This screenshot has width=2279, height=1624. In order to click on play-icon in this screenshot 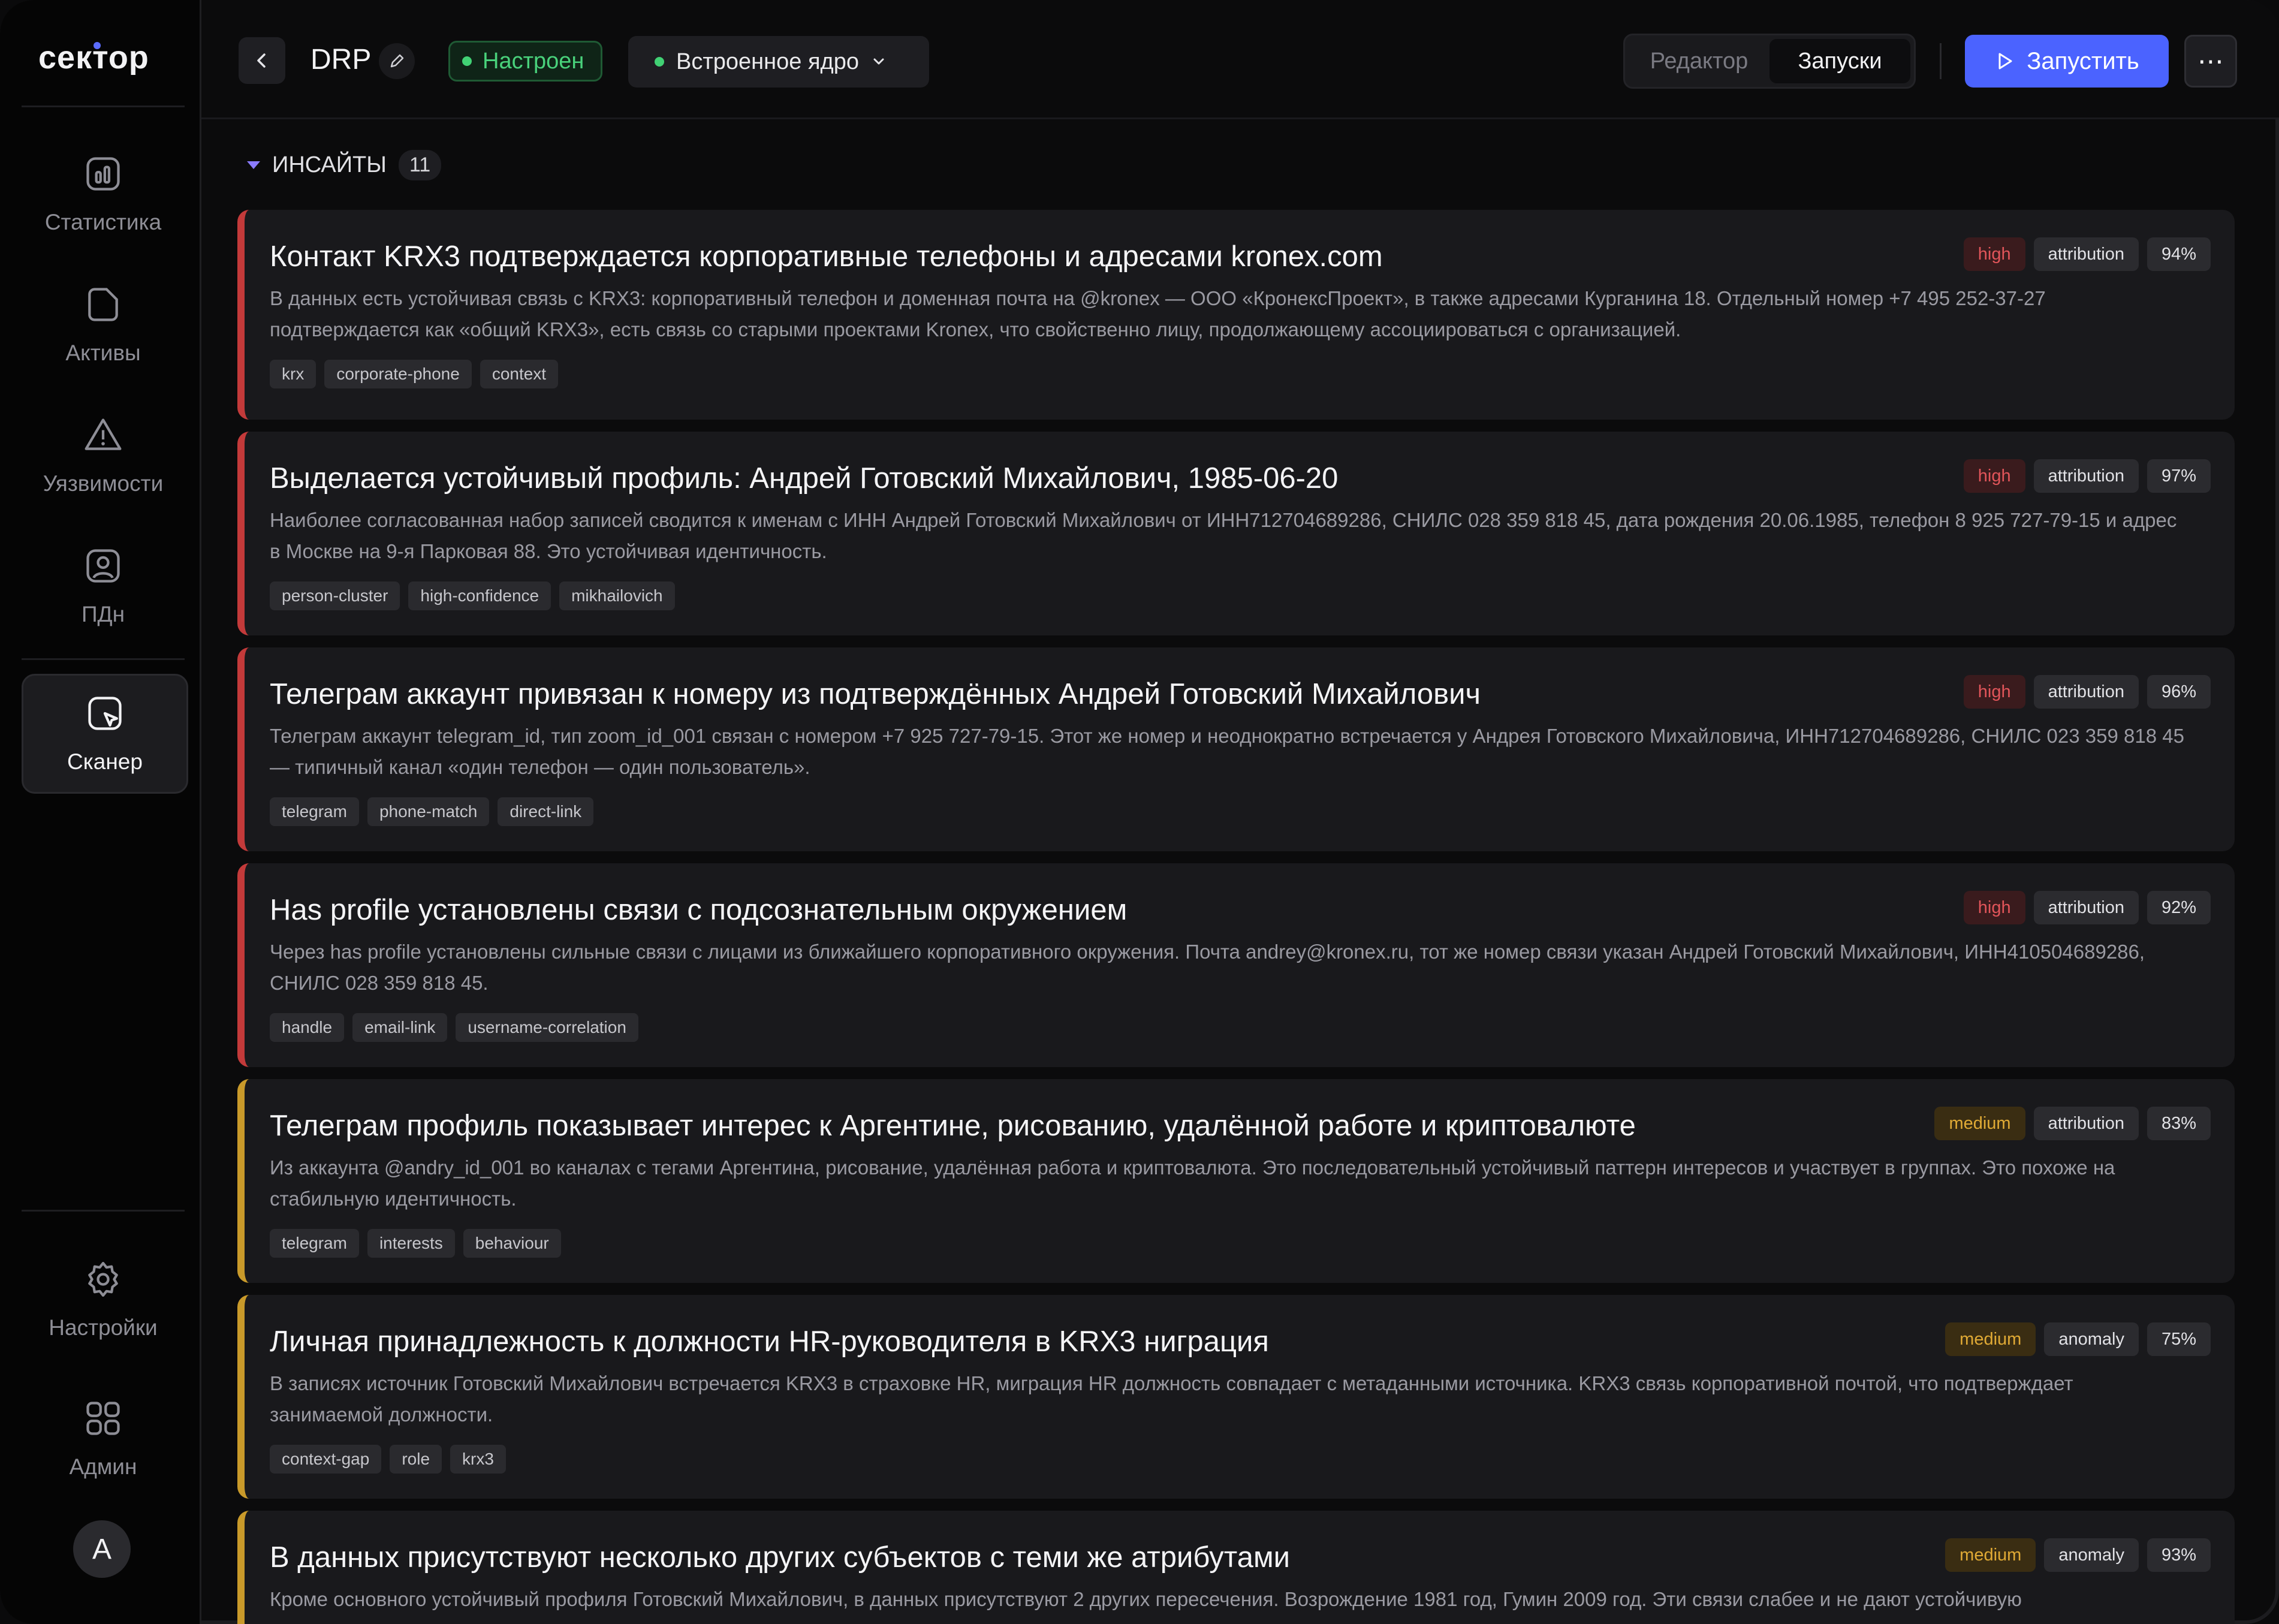, I will do `click(2005, 62)`.